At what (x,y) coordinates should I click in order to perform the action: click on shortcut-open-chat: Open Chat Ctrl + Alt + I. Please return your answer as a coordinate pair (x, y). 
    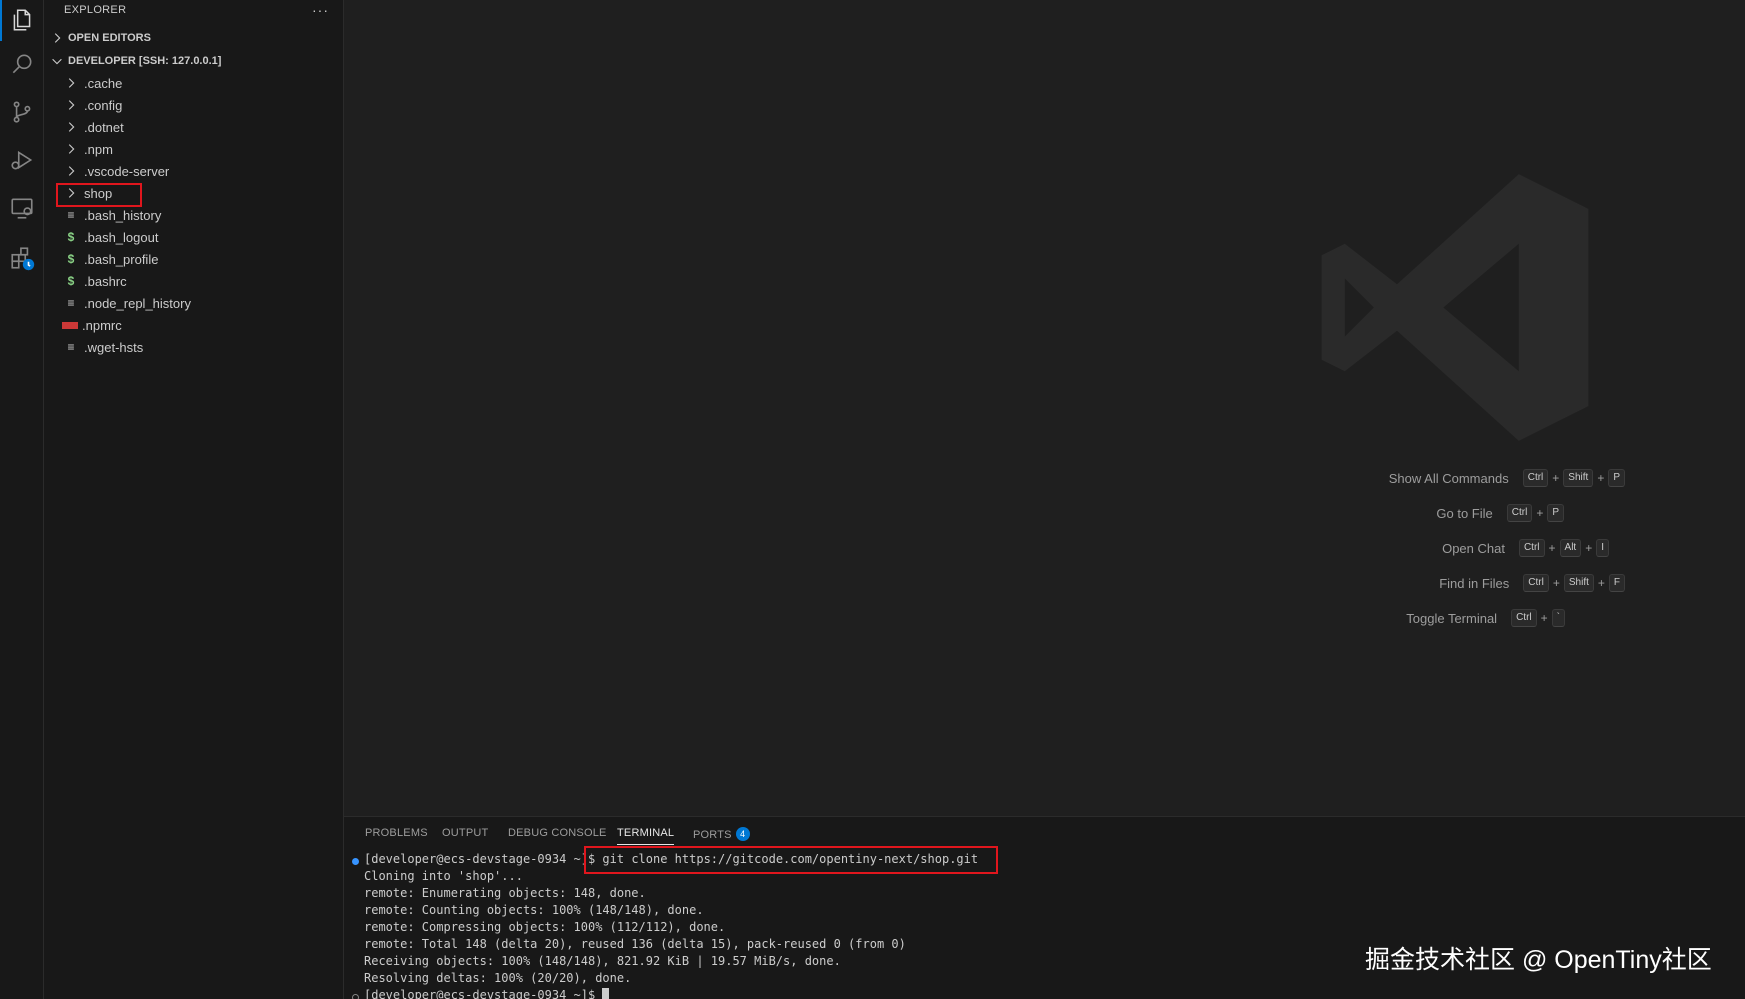
    Looking at the image, I should click on (1525, 548).